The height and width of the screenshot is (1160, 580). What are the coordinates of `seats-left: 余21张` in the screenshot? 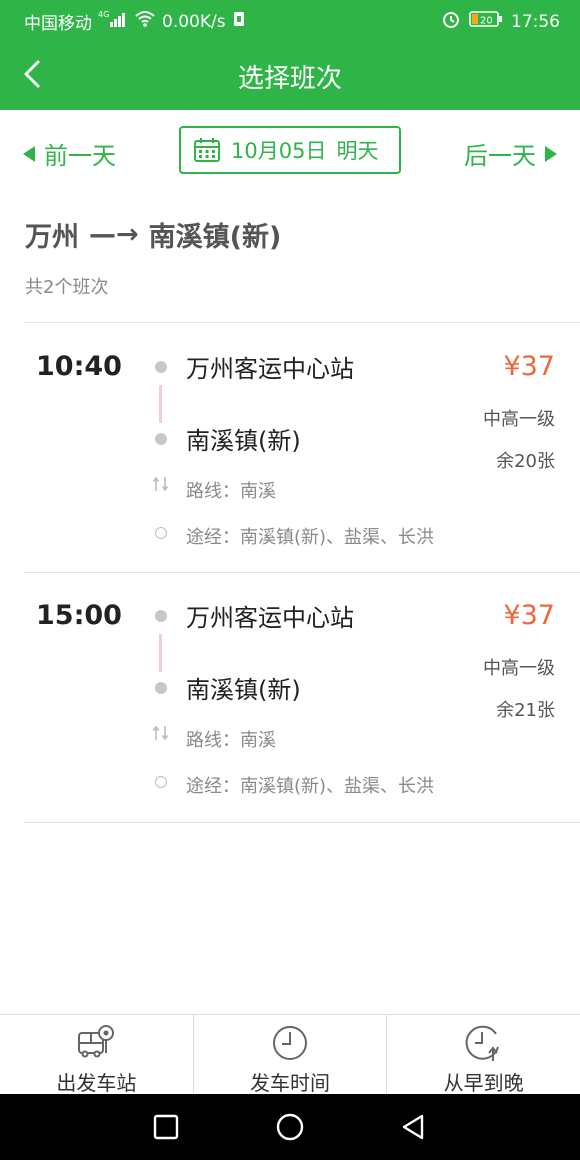 It's located at (525, 710).